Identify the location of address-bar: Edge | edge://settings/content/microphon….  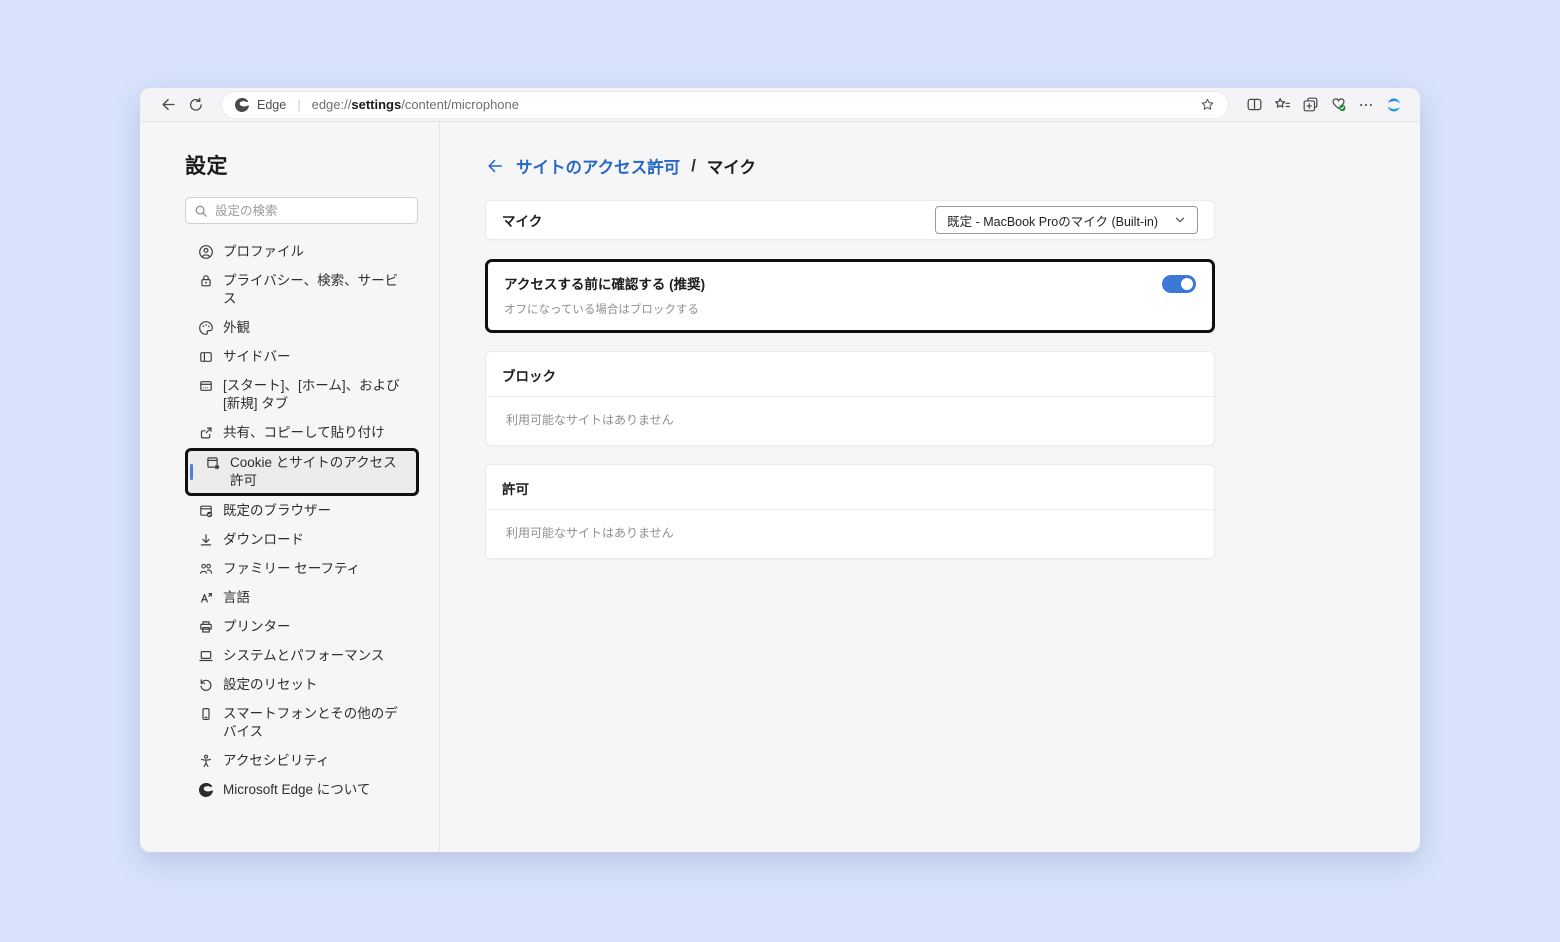
(725, 104).